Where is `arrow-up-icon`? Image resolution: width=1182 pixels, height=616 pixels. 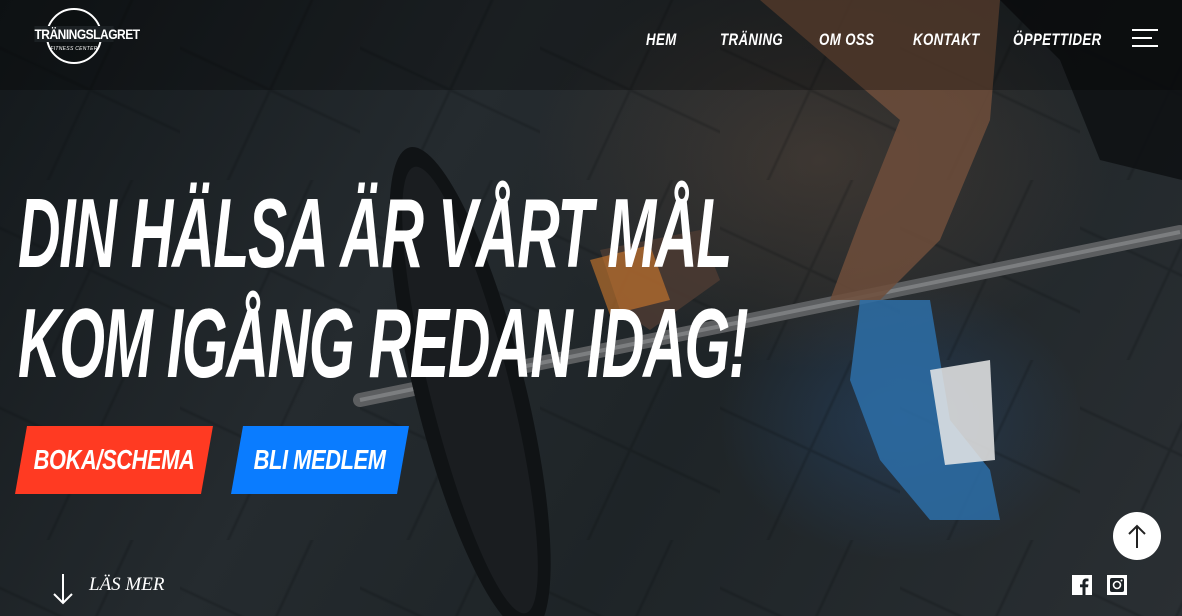
arrow-up-icon is located at coordinates (1137, 536).